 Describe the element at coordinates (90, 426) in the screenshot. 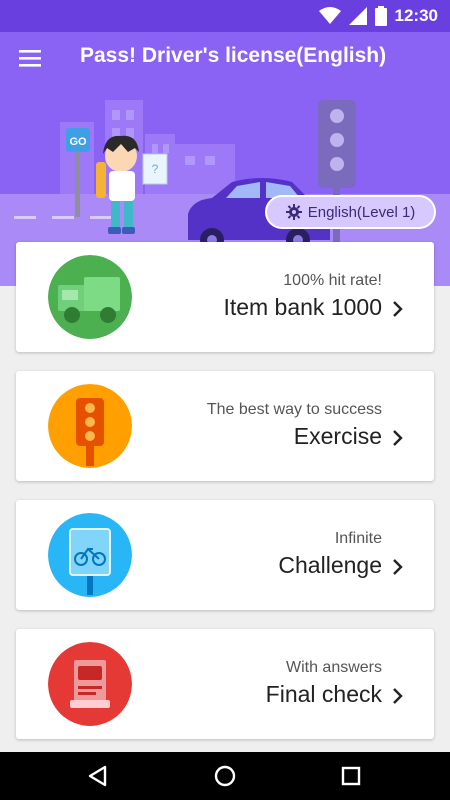

I see `traffic-light-icon` at that location.